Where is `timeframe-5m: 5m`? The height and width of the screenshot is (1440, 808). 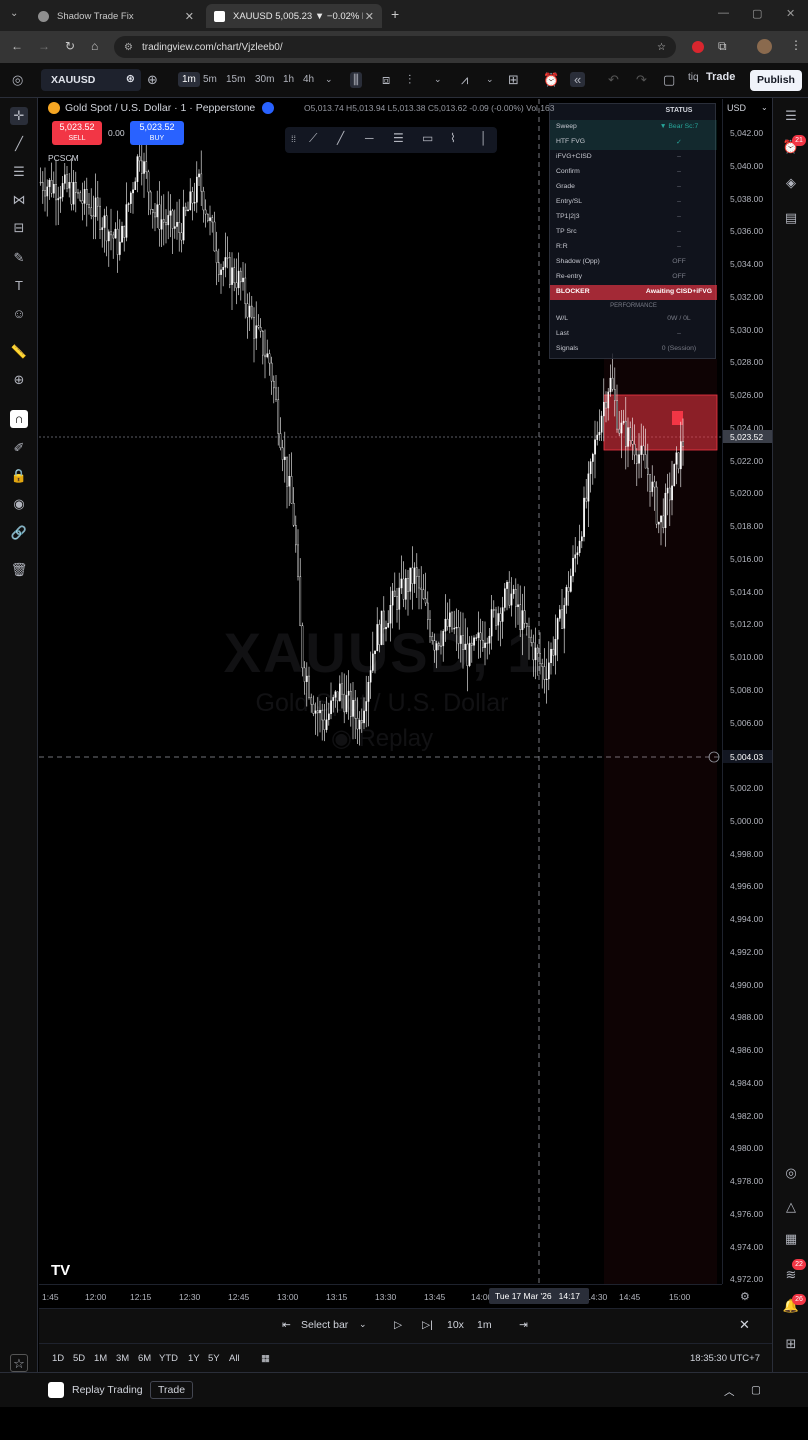 timeframe-5m: 5m is located at coordinates (210, 79).